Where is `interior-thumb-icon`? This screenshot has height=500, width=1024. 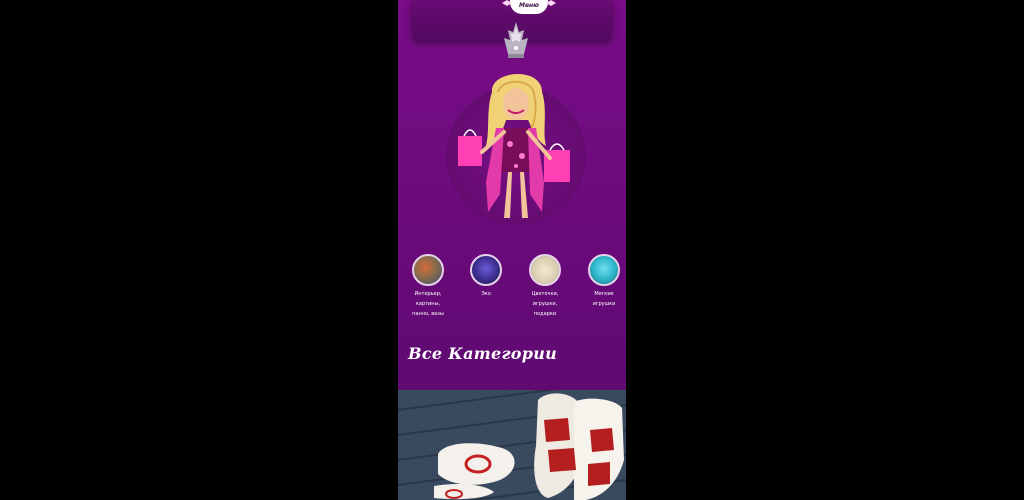
interior-thumb-icon is located at coordinates (428, 270).